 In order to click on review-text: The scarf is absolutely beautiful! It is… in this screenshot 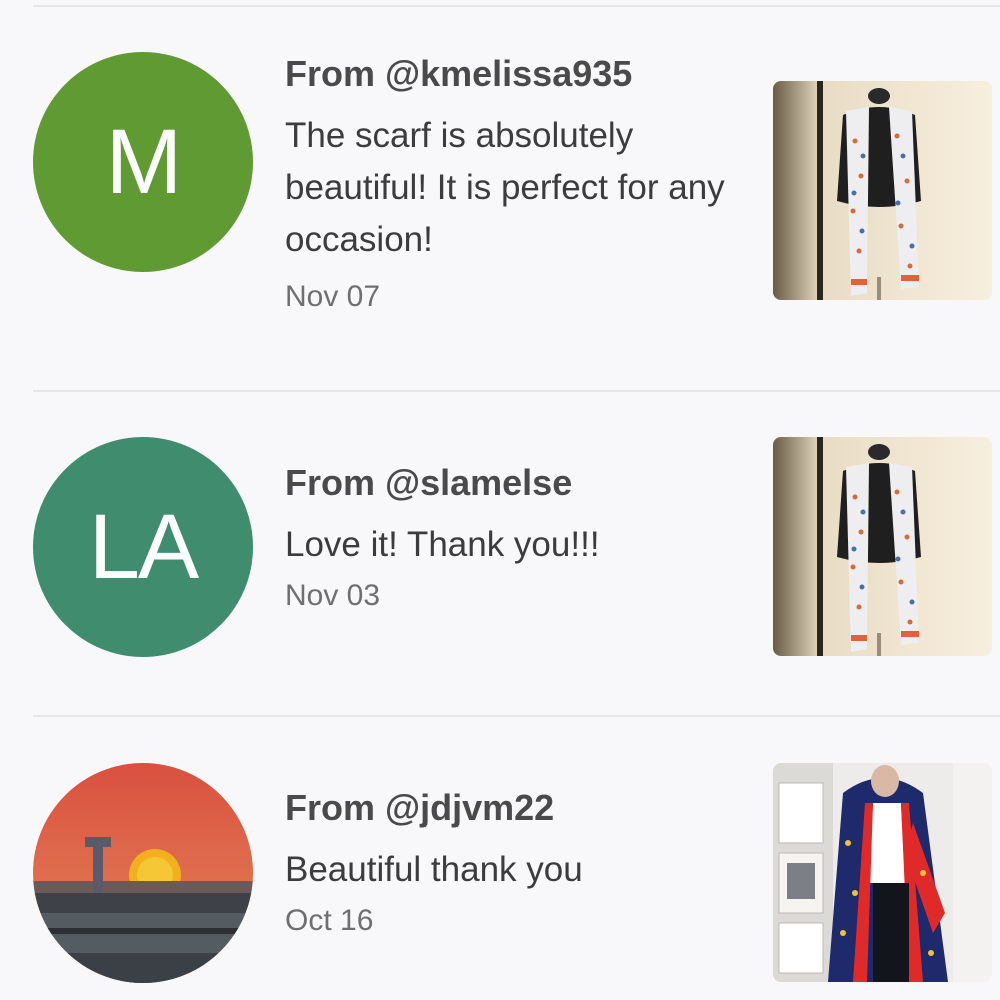, I will do `click(505, 187)`.